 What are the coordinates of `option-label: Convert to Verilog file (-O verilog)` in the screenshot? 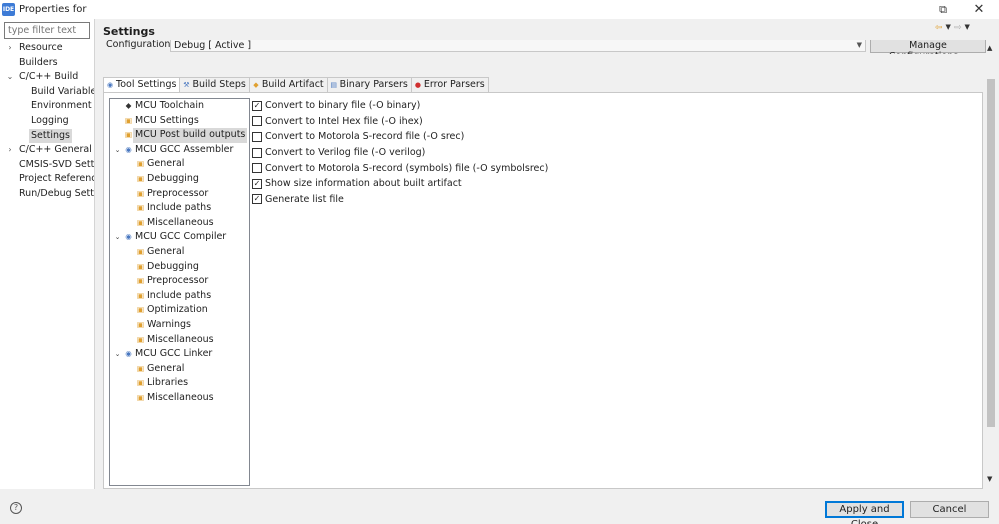 It's located at (345, 152).